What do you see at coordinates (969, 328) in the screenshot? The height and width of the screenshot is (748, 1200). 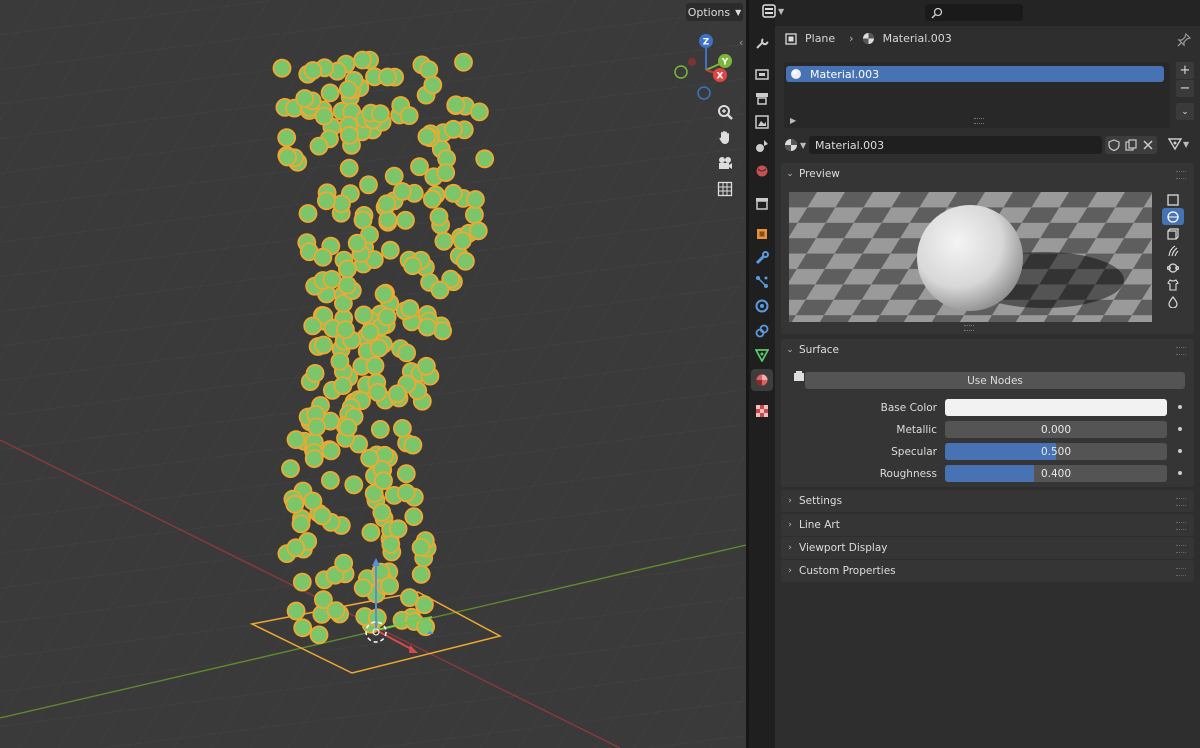 I see `resize-handle-icon` at bounding box center [969, 328].